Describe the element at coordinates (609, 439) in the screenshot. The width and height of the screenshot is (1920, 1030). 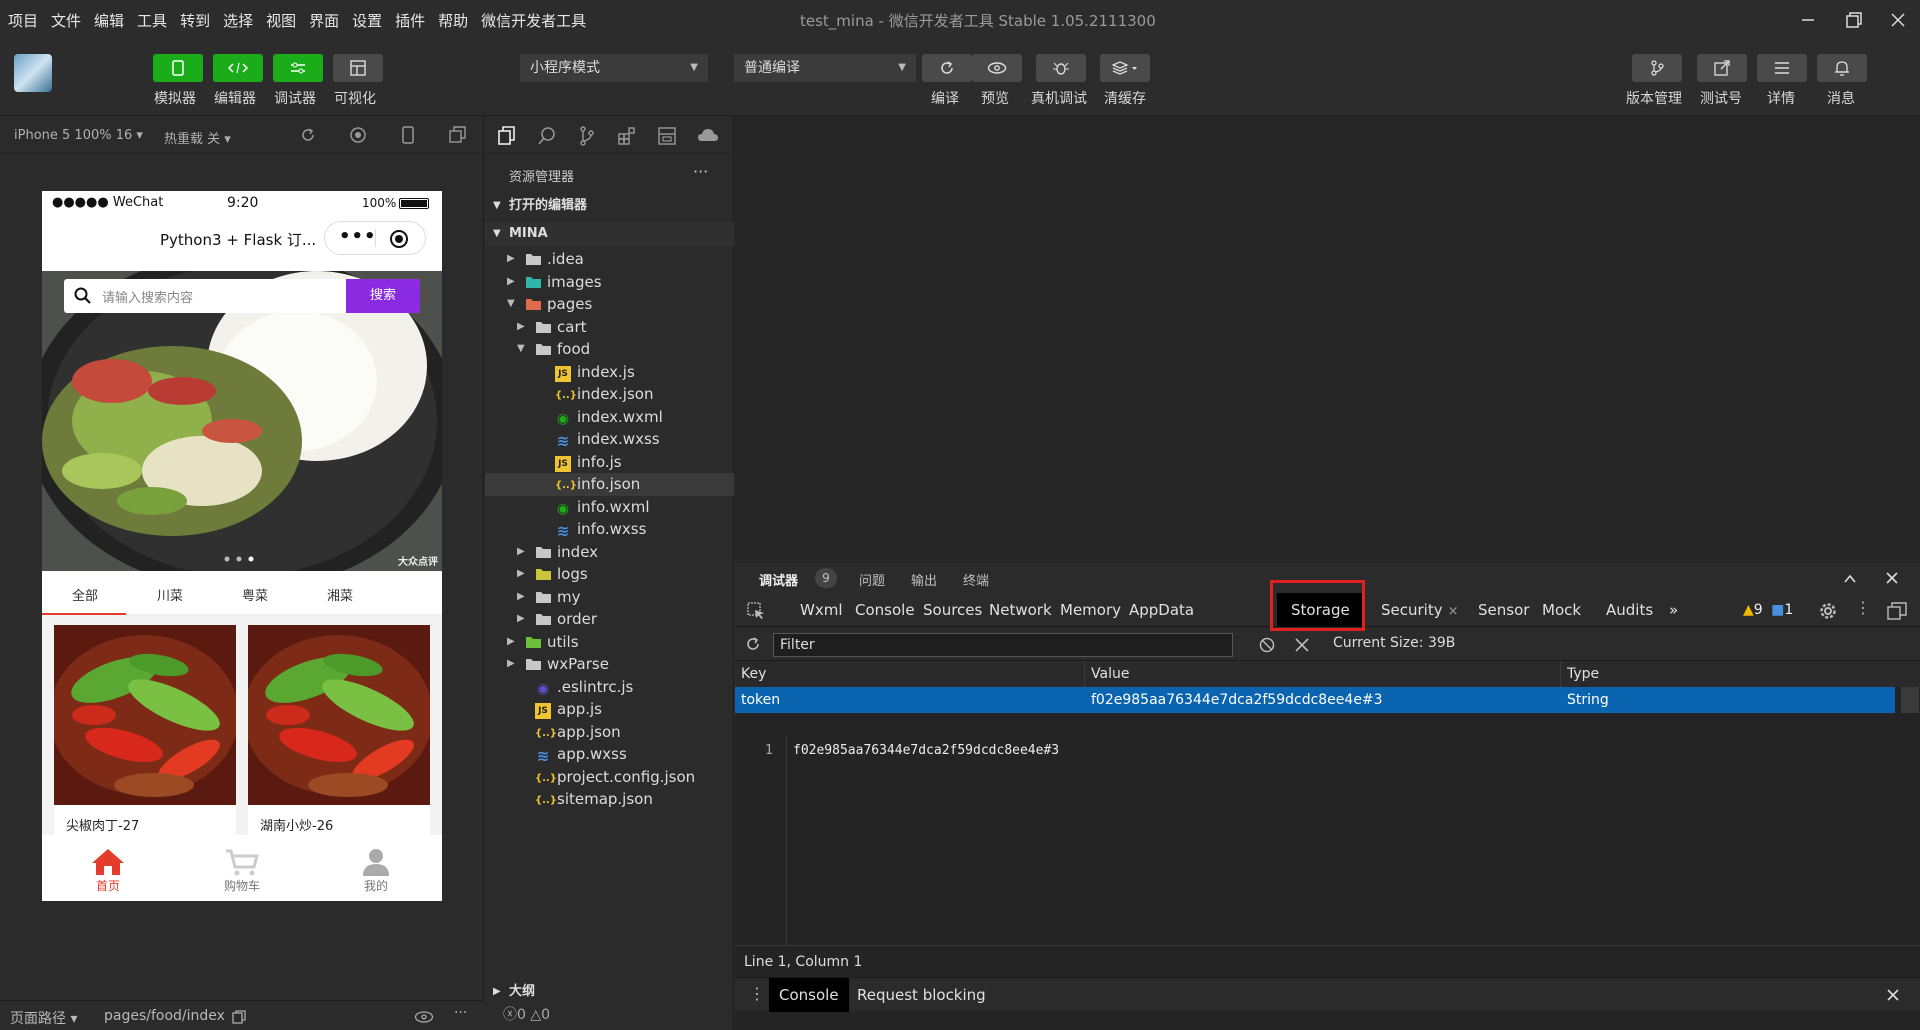
I see `tree-file: ≋ index.wxss` at that location.